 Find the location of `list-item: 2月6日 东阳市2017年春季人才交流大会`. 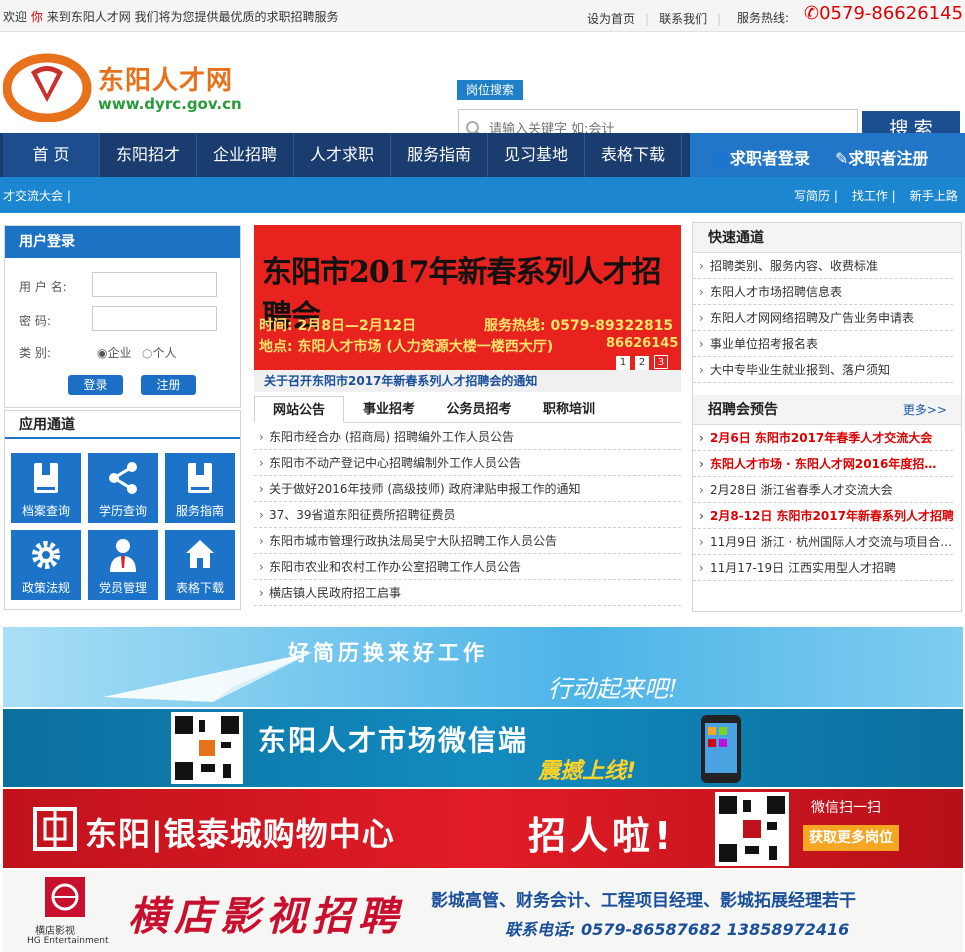

list-item: 2月6日 东阳市2017年春季人才交流大会 is located at coordinates (823, 438).